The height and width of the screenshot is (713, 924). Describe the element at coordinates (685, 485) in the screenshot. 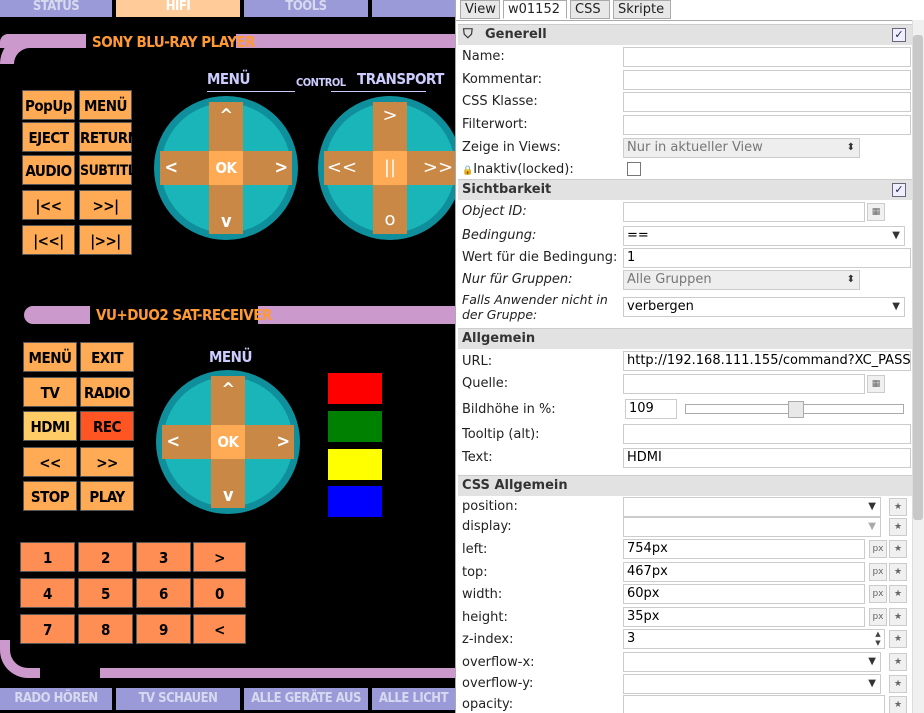

I see `section-css-allgemein: CSS Allgemein` at that location.